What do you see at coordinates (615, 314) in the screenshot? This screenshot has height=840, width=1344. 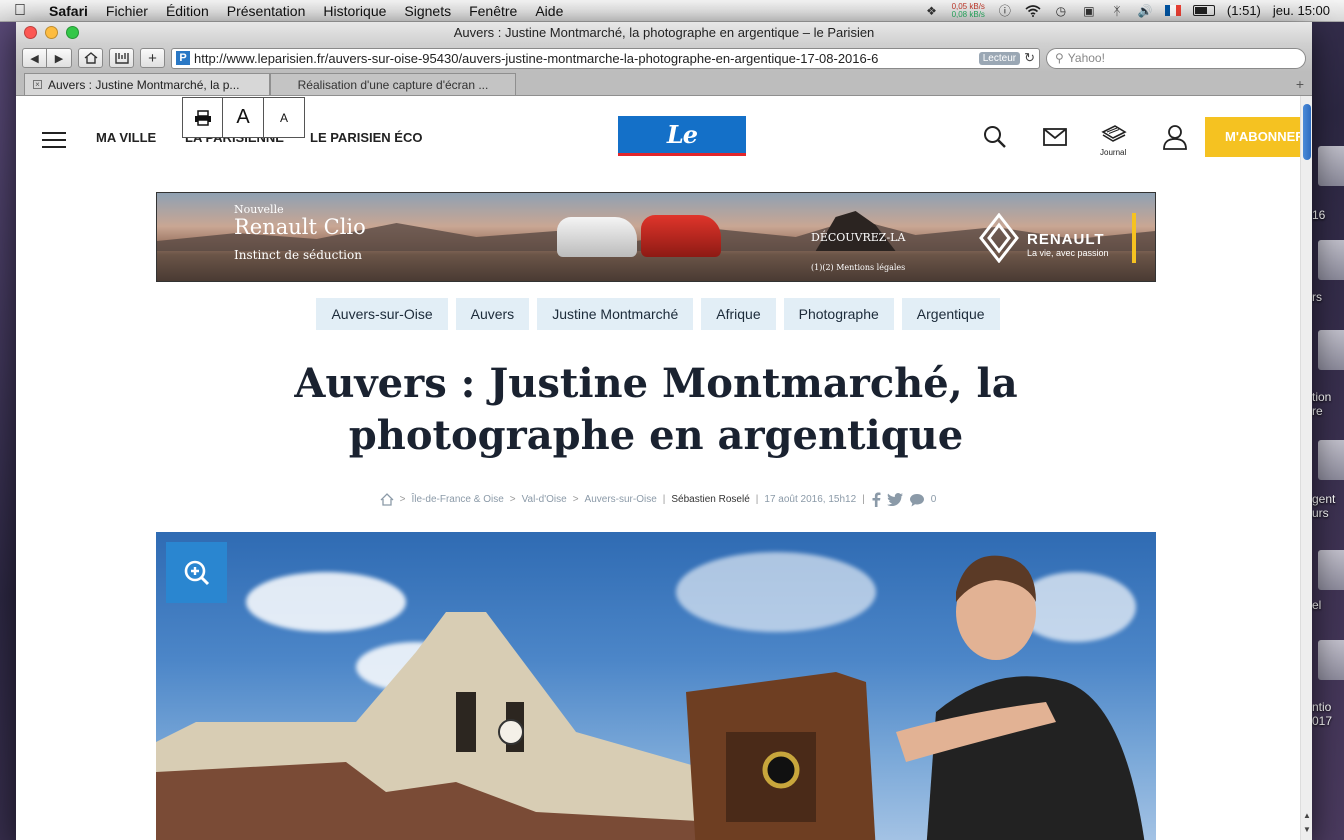 I see `tag-justine-montmarche: Justine Montmarché` at bounding box center [615, 314].